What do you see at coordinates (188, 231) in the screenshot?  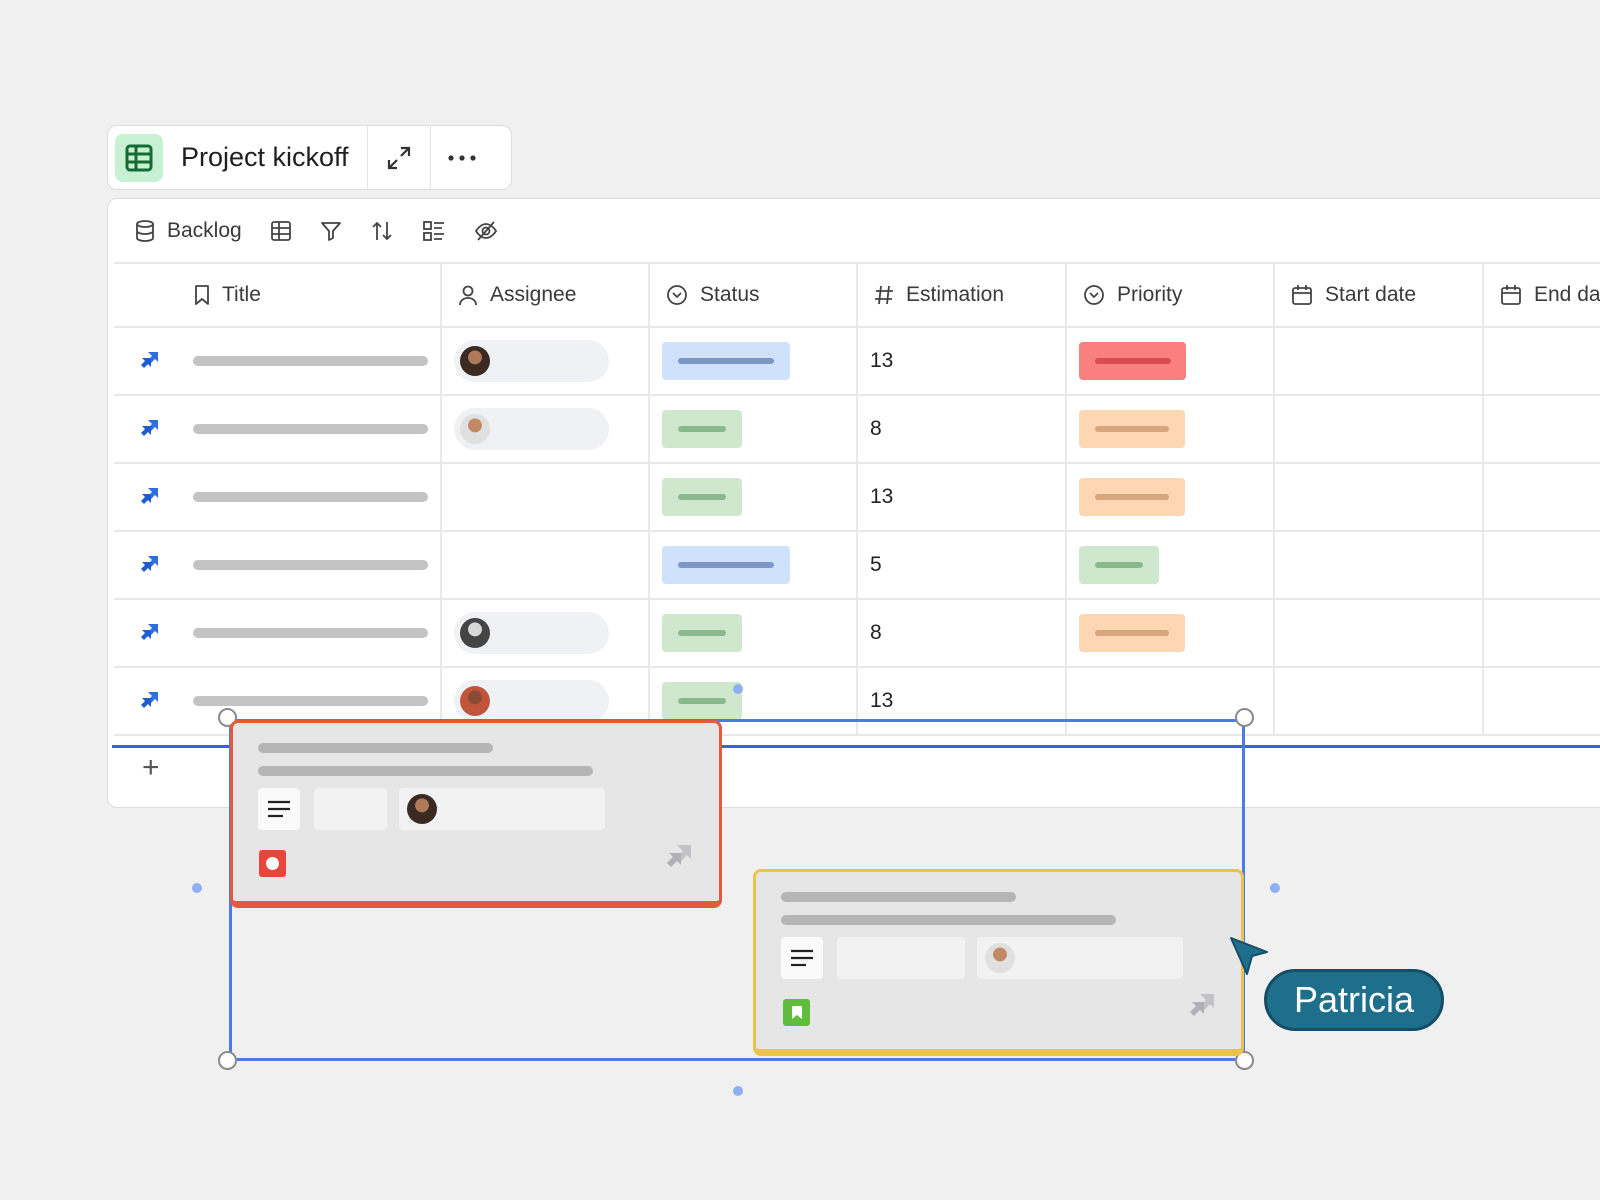 I see `backlog-source-button: Backlog` at bounding box center [188, 231].